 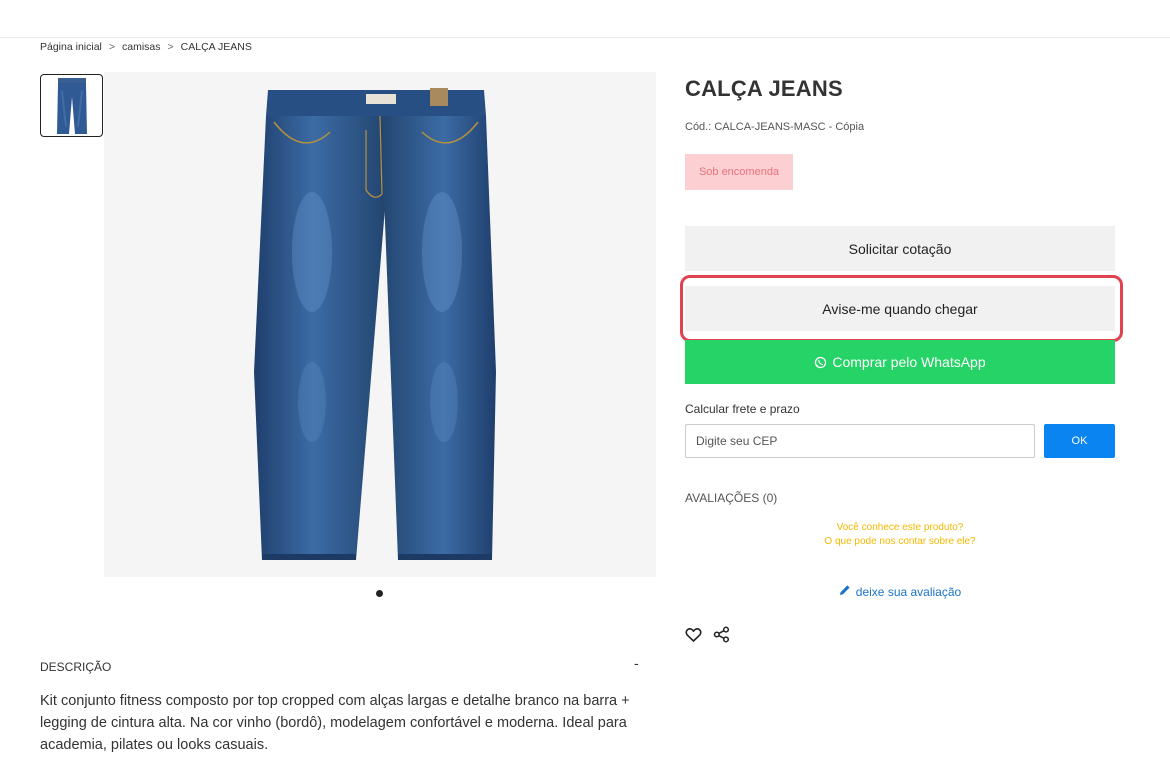 What do you see at coordinates (1079, 441) in the screenshot?
I see `cep-ok-button: OK` at bounding box center [1079, 441].